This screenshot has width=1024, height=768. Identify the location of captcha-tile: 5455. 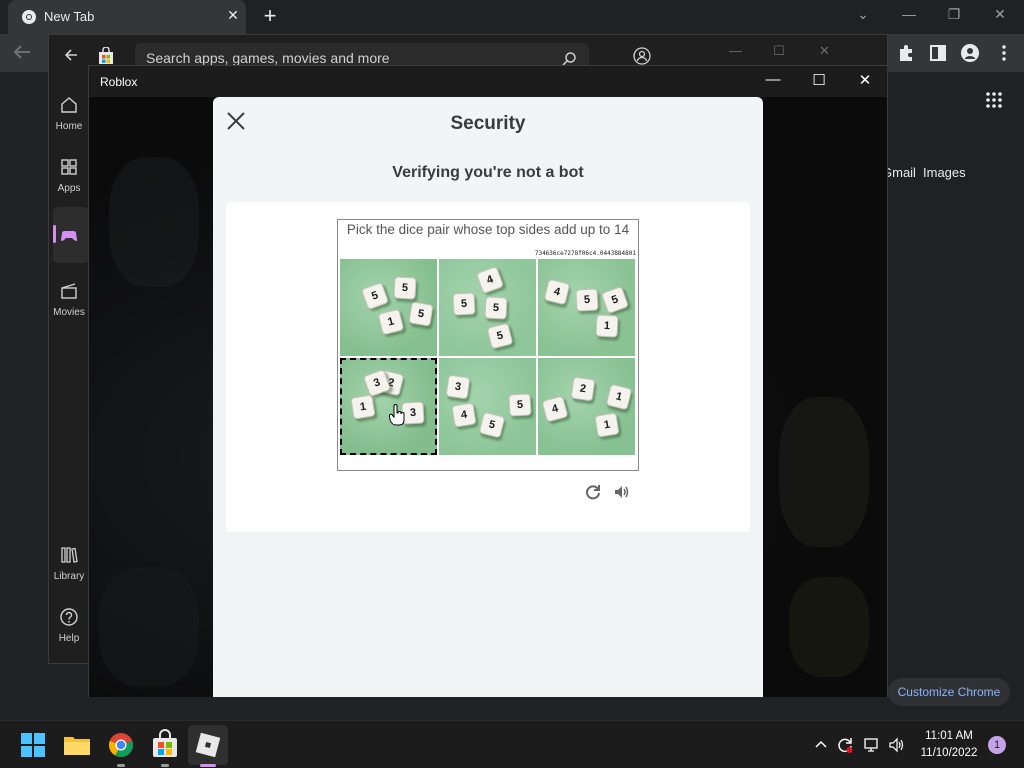
(487, 307).